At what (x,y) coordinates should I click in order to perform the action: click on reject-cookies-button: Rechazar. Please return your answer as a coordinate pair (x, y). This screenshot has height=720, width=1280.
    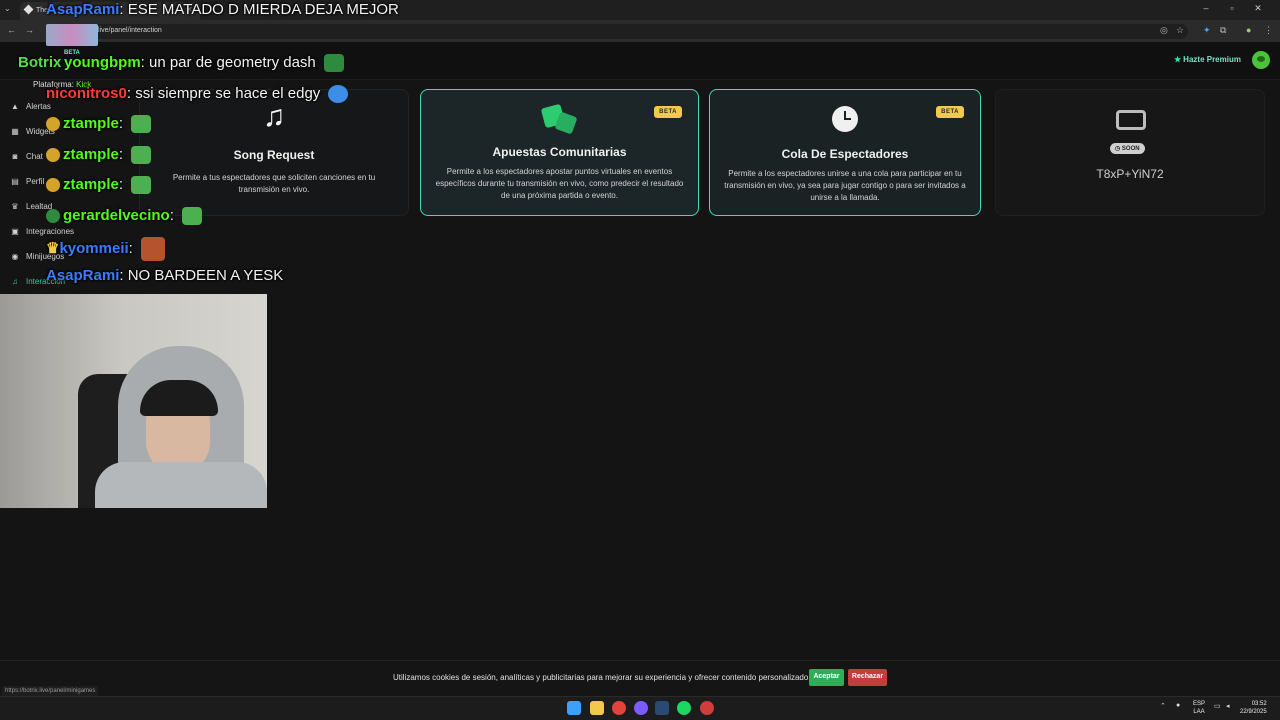
    Looking at the image, I should click on (867, 677).